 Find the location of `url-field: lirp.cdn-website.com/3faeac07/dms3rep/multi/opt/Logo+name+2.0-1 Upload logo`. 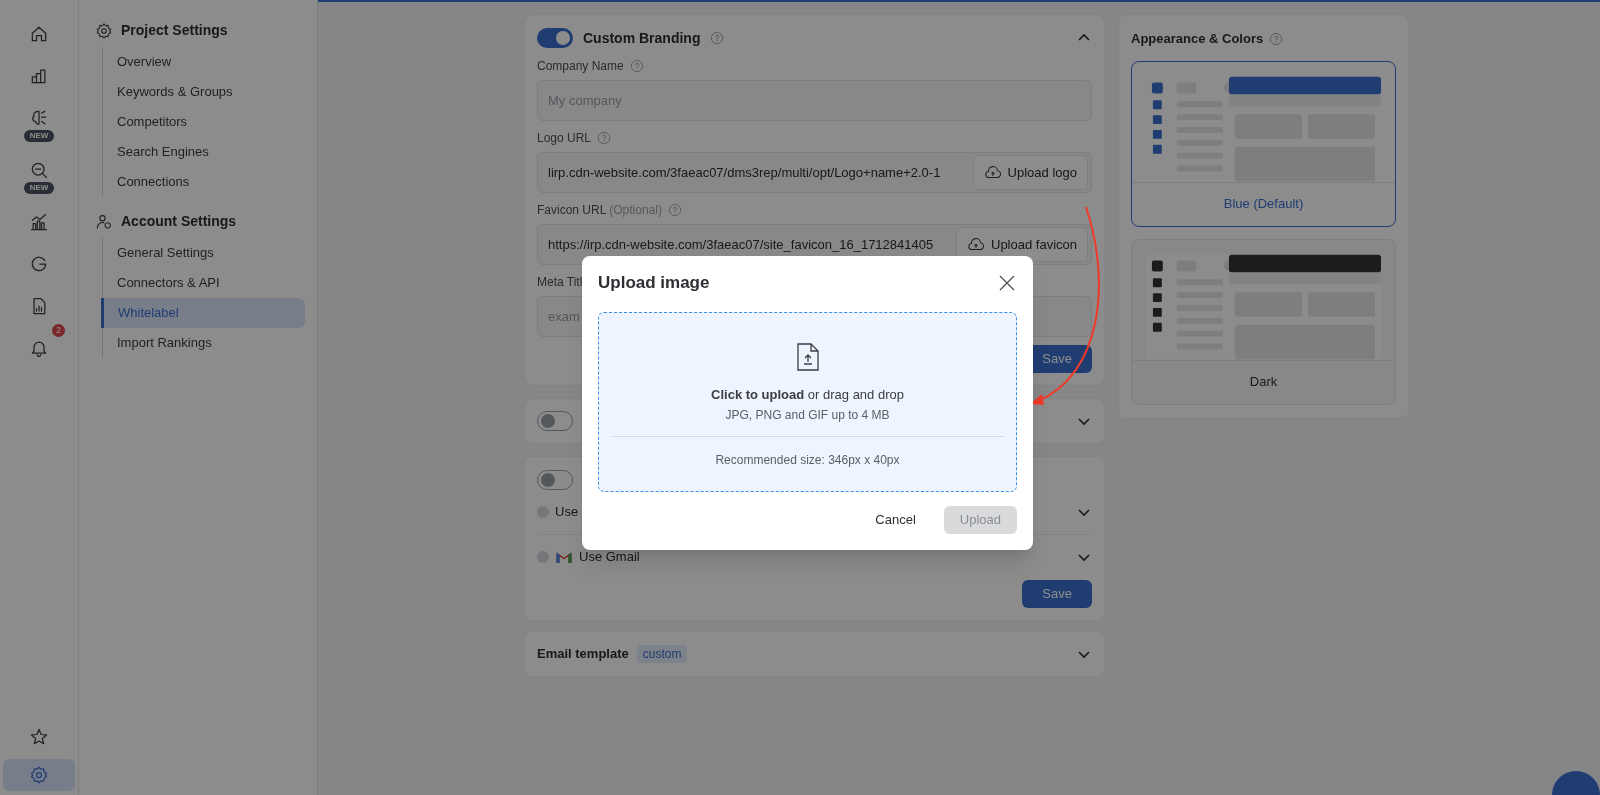

url-field: lirp.cdn-website.com/3faeac07/dms3rep/multi/opt/Logo+name+2.0-1 Upload logo is located at coordinates (814, 172).